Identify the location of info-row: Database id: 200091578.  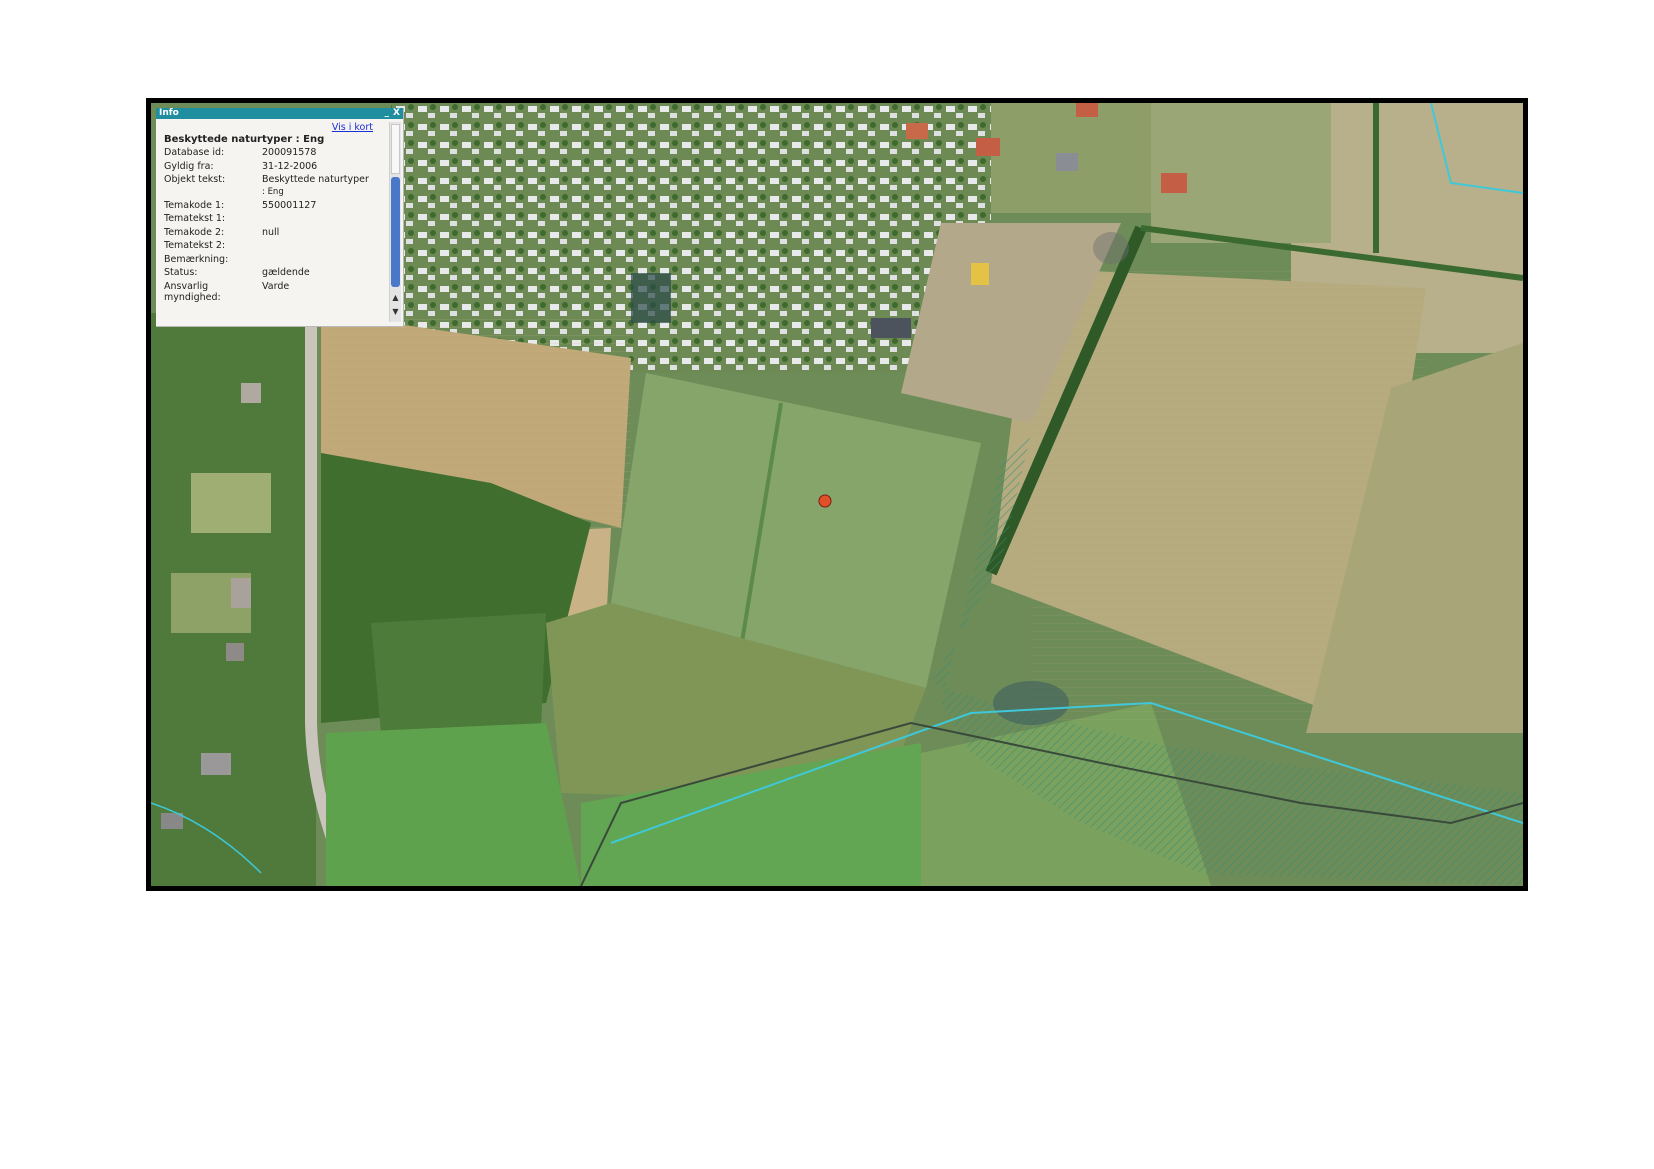
(274, 153).